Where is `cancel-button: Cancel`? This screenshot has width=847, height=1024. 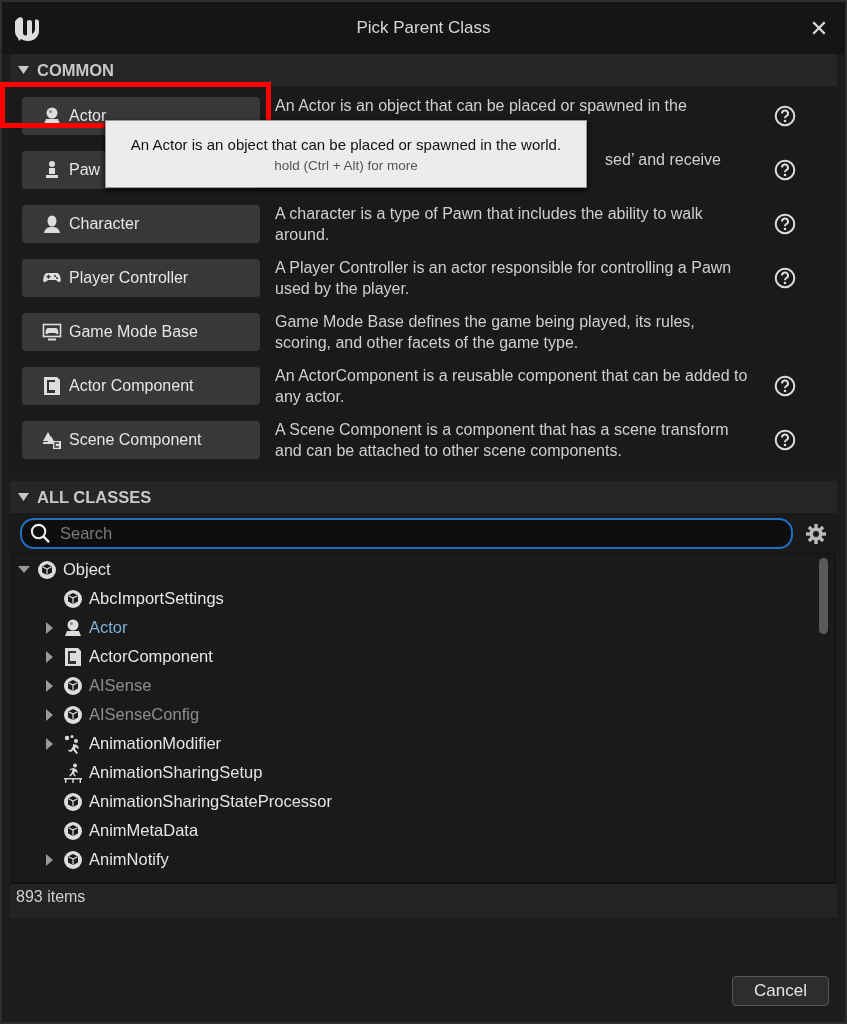
cancel-button: Cancel is located at coordinates (780, 991).